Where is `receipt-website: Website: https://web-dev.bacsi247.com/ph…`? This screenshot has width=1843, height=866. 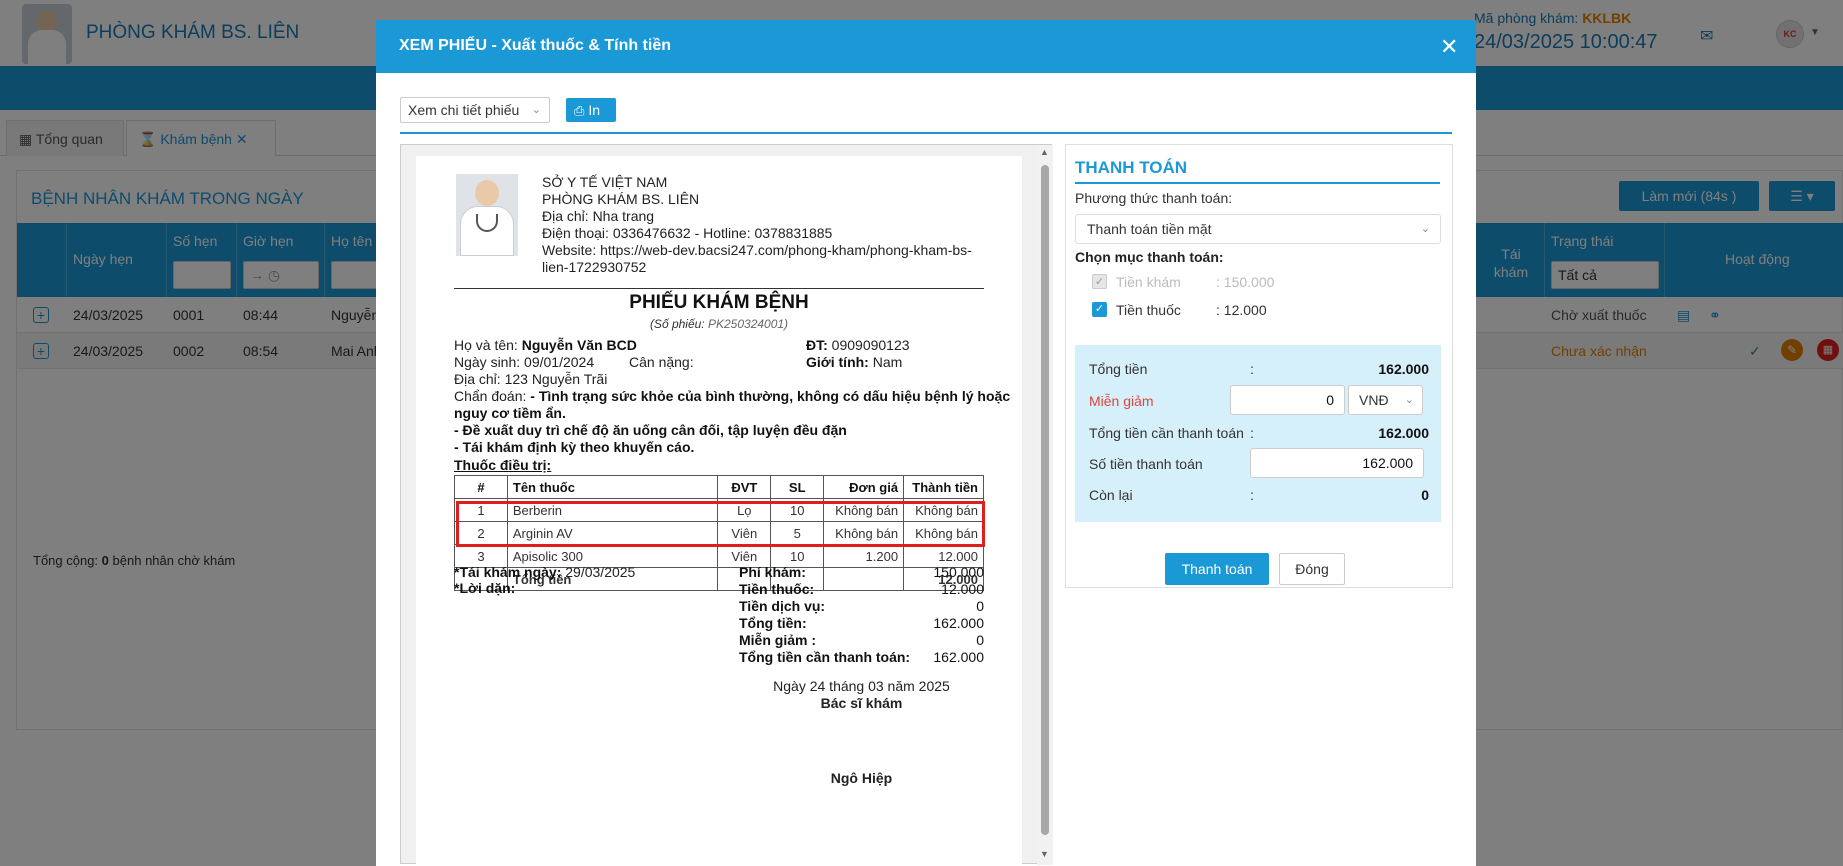
receipt-website: Website: https://web-dev.bacsi247.com/ph… is located at coordinates (757, 250).